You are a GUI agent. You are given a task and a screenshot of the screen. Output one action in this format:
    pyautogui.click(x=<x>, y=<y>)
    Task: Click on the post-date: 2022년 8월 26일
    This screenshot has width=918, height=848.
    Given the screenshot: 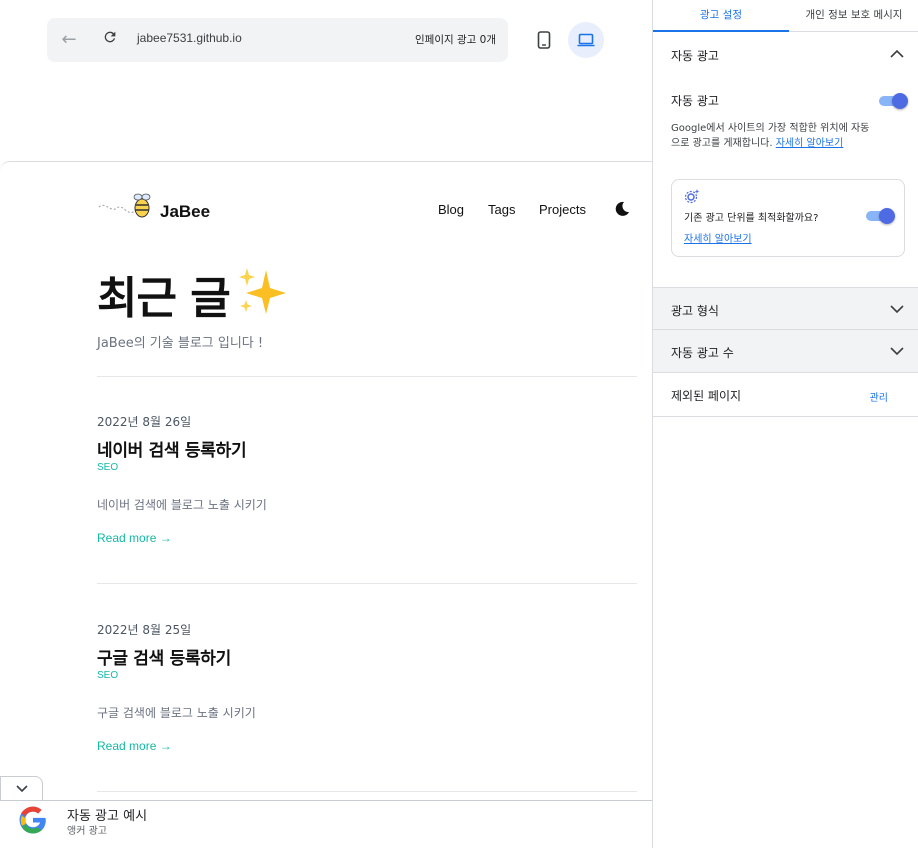 What is the action you would take?
    pyautogui.click(x=144, y=422)
    